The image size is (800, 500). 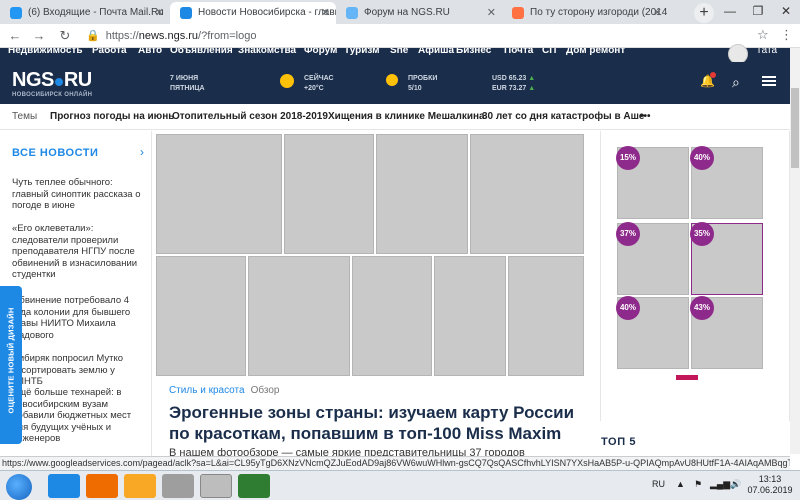 What do you see at coordinates (795, 251) in the screenshot?
I see `page-scrollbar` at bounding box center [795, 251].